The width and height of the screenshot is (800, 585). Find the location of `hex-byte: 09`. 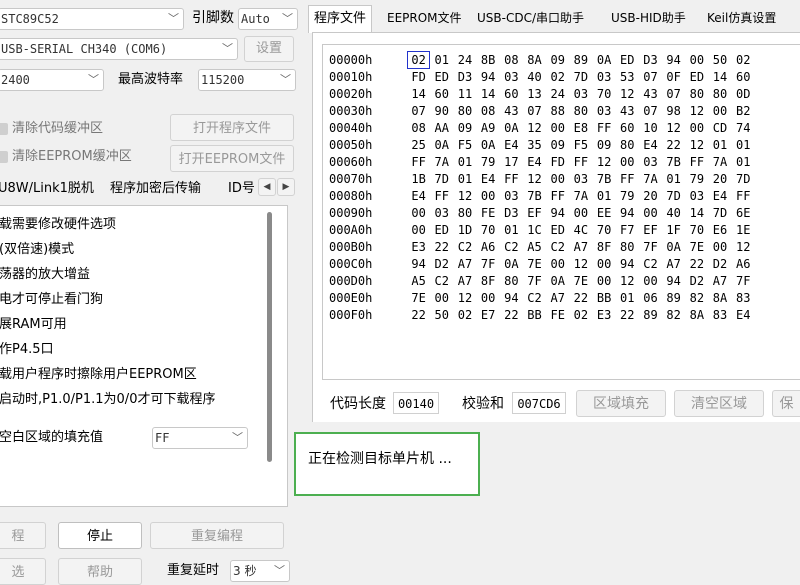

hex-byte: 09 is located at coordinates (464, 128).